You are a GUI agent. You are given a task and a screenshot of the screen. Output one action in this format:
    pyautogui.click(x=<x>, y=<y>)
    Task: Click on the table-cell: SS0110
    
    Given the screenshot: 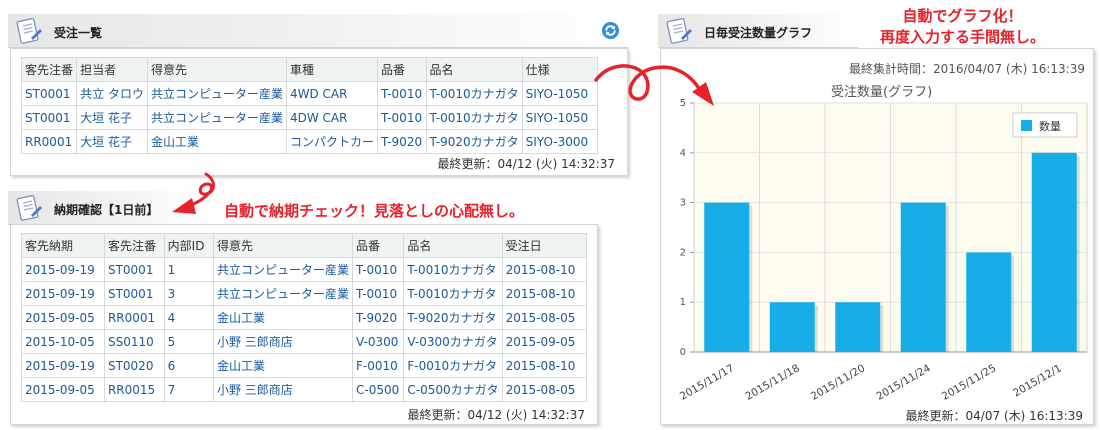 What is the action you would take?
    pyautogui.click(x=134, y=341)
    